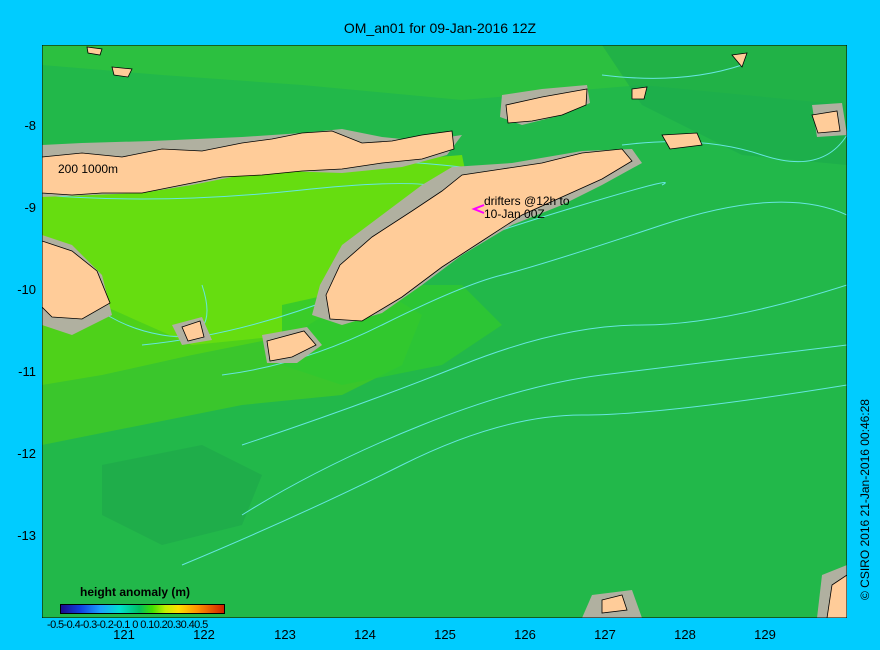 Image resolution: width=880 pixels, height=650 pixels. What do you see at coordinates (639, 93) in the screenshot?
I see `small-island-ne4` at bounding box center [639, 93].